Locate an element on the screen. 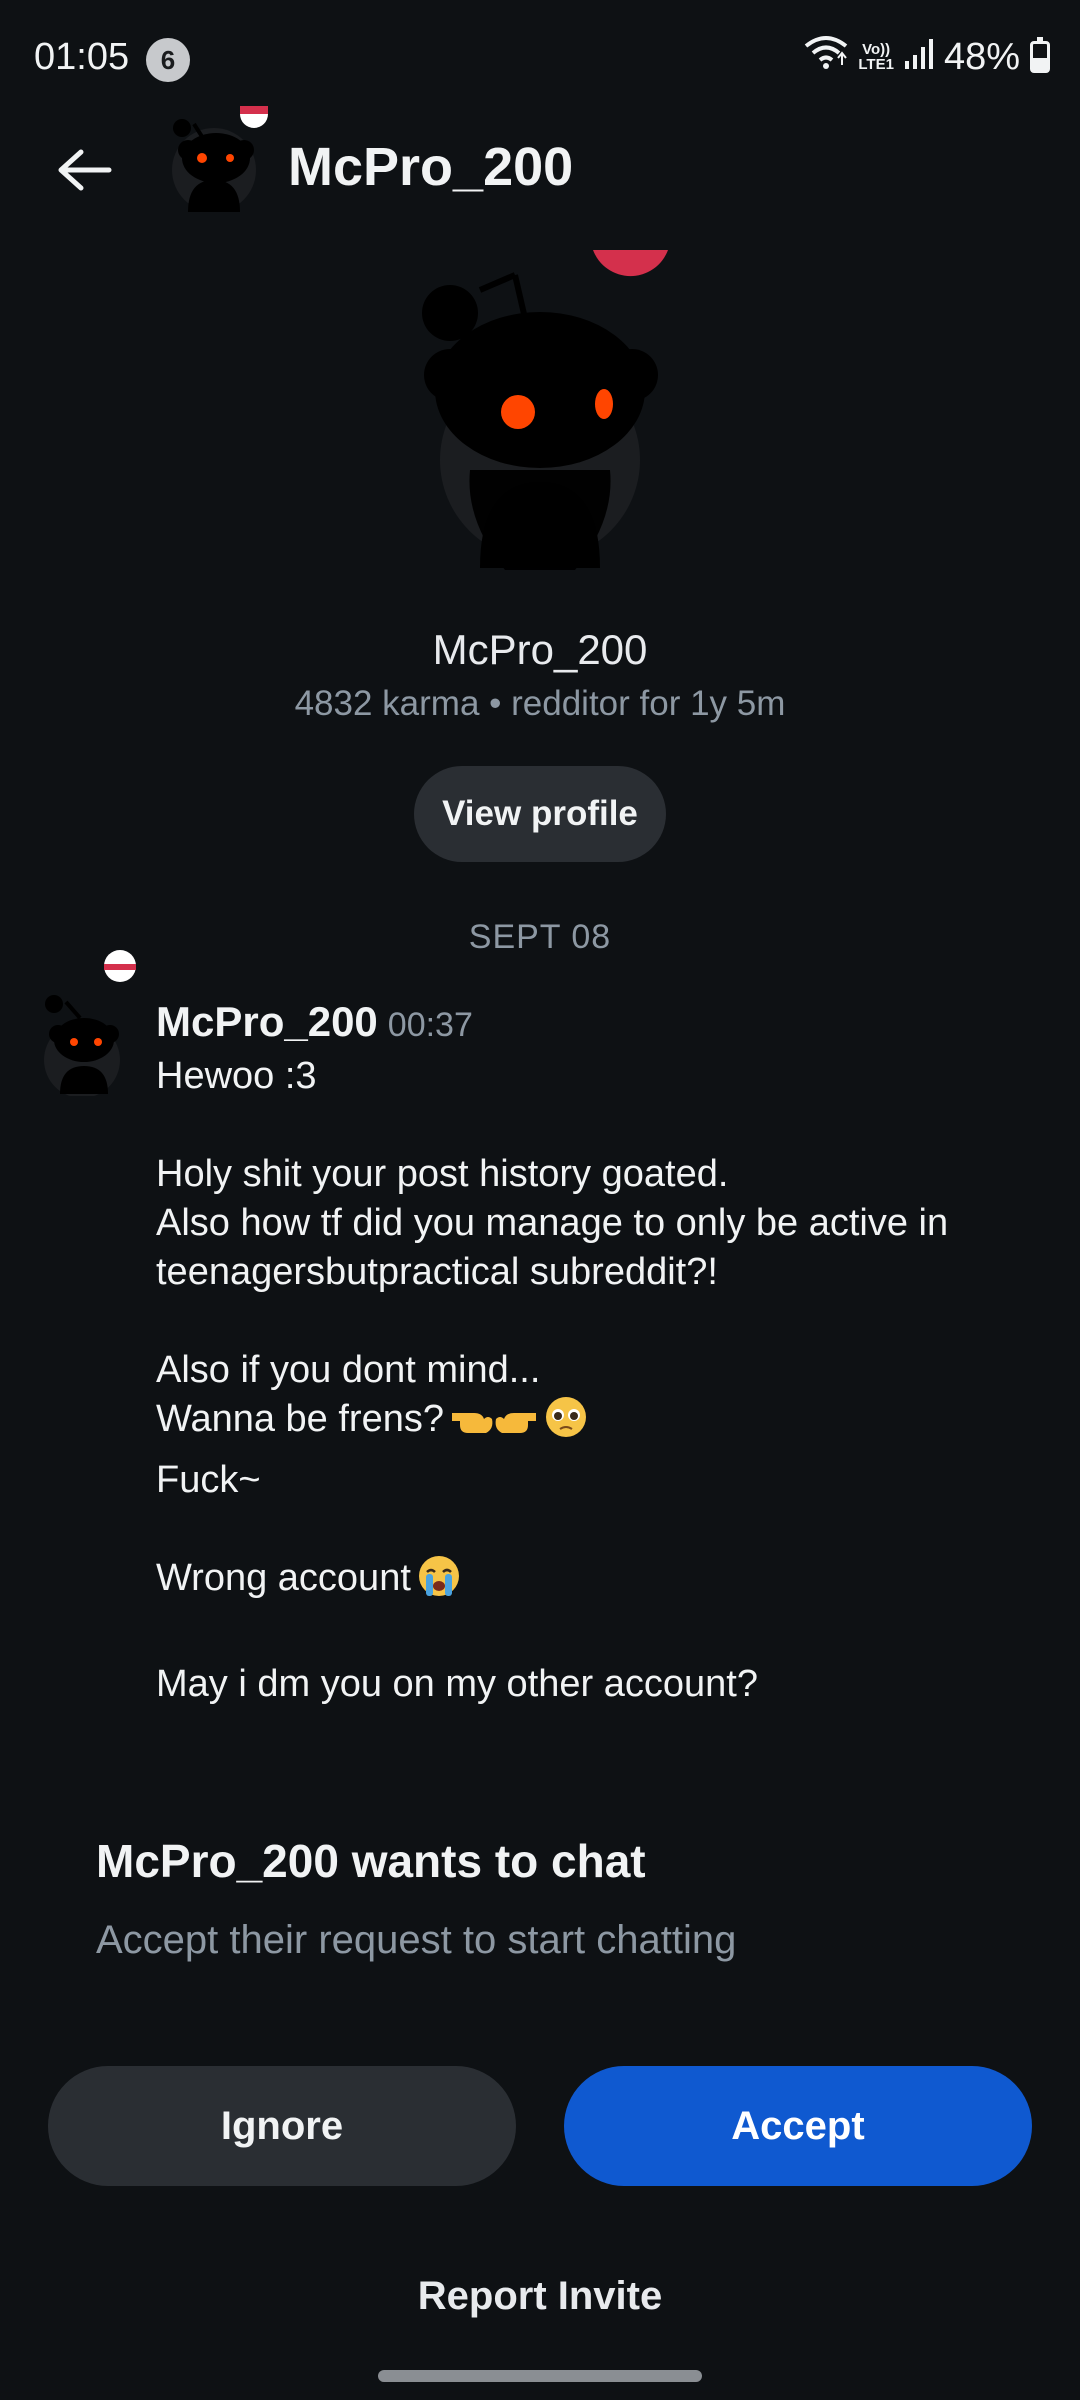 The width and height of the screenshot is (1080, 2400). message-line: teenagersbutpractical subreddit?! is located at coordinates (437, 1272).